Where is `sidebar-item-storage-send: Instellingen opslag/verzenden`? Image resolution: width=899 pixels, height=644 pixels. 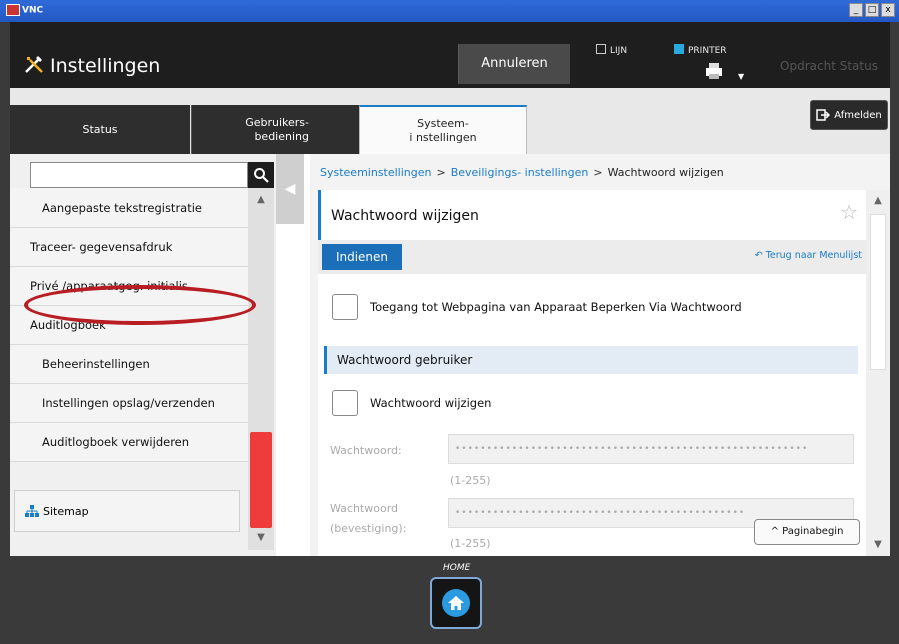 sidebar-item-storage-send: Instellingen opslag/verzenden is located at coordinates (129, 403).